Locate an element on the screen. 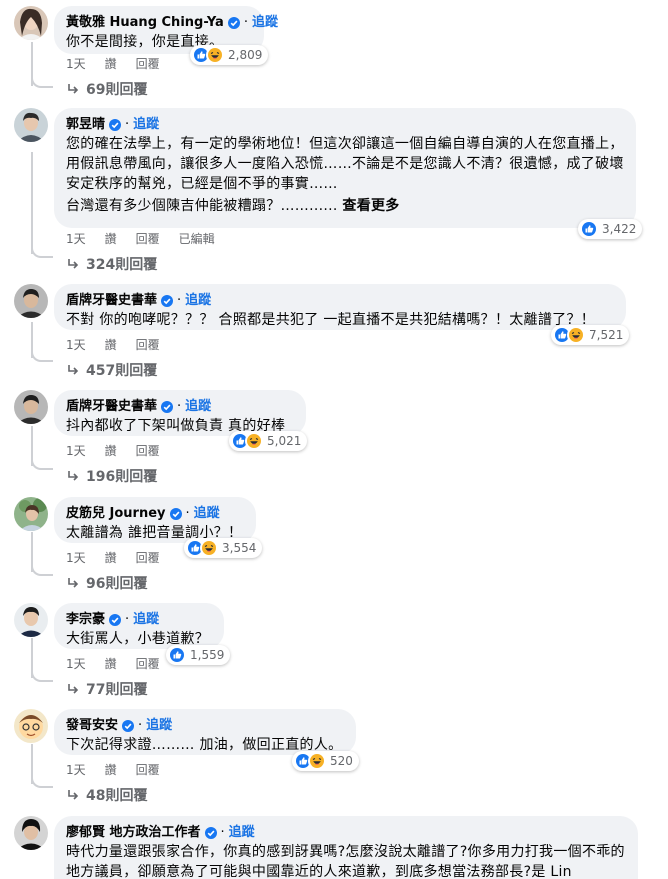 The width and height of the screenshot is (668, 879). reaction-count: 5,021 is located at coordinates (284, 441).